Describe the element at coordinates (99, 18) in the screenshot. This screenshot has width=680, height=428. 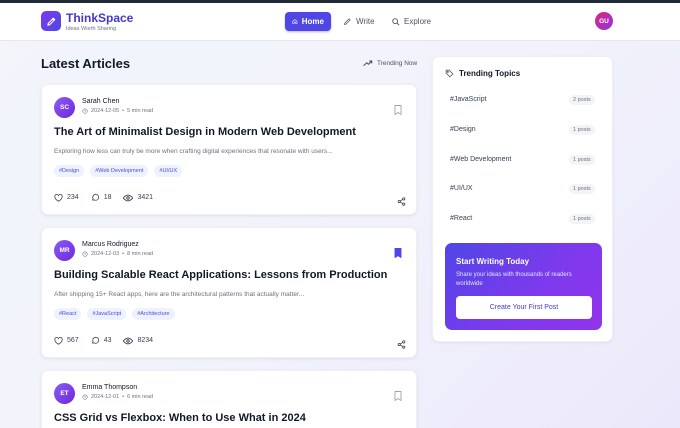
I see `brand-title: ThinkSpace` at that location.